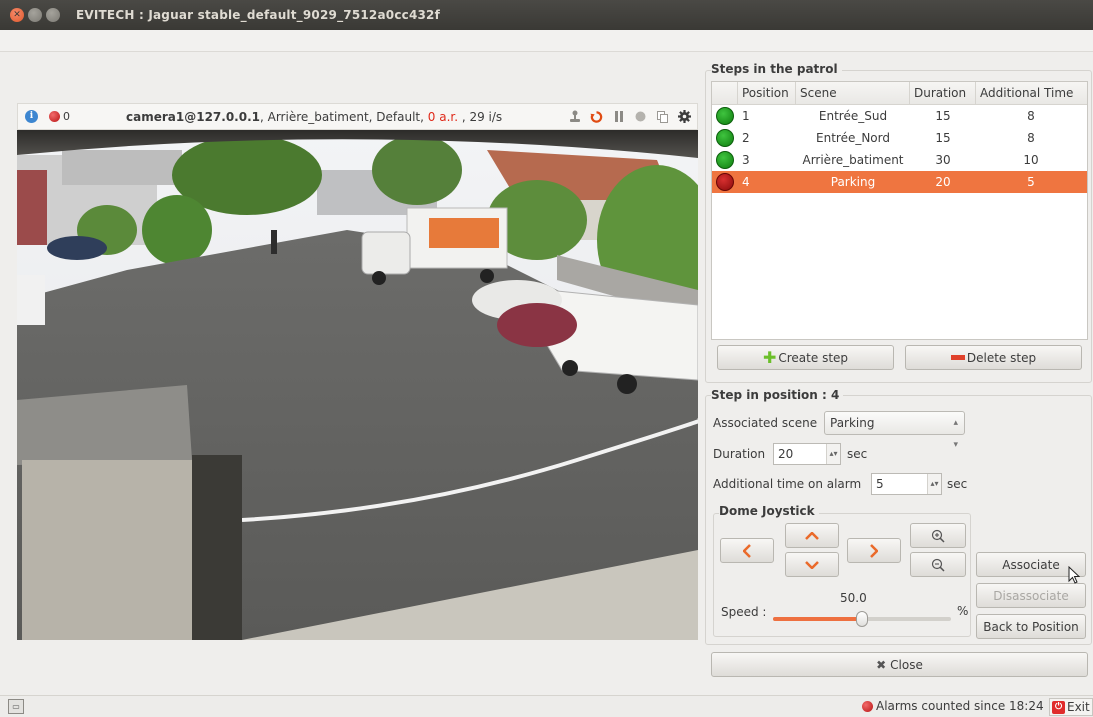  What do you see at coordinates (813, 357) in the screenshot?
I see `create-step-label: Create step` at bounding box center [813, 357].